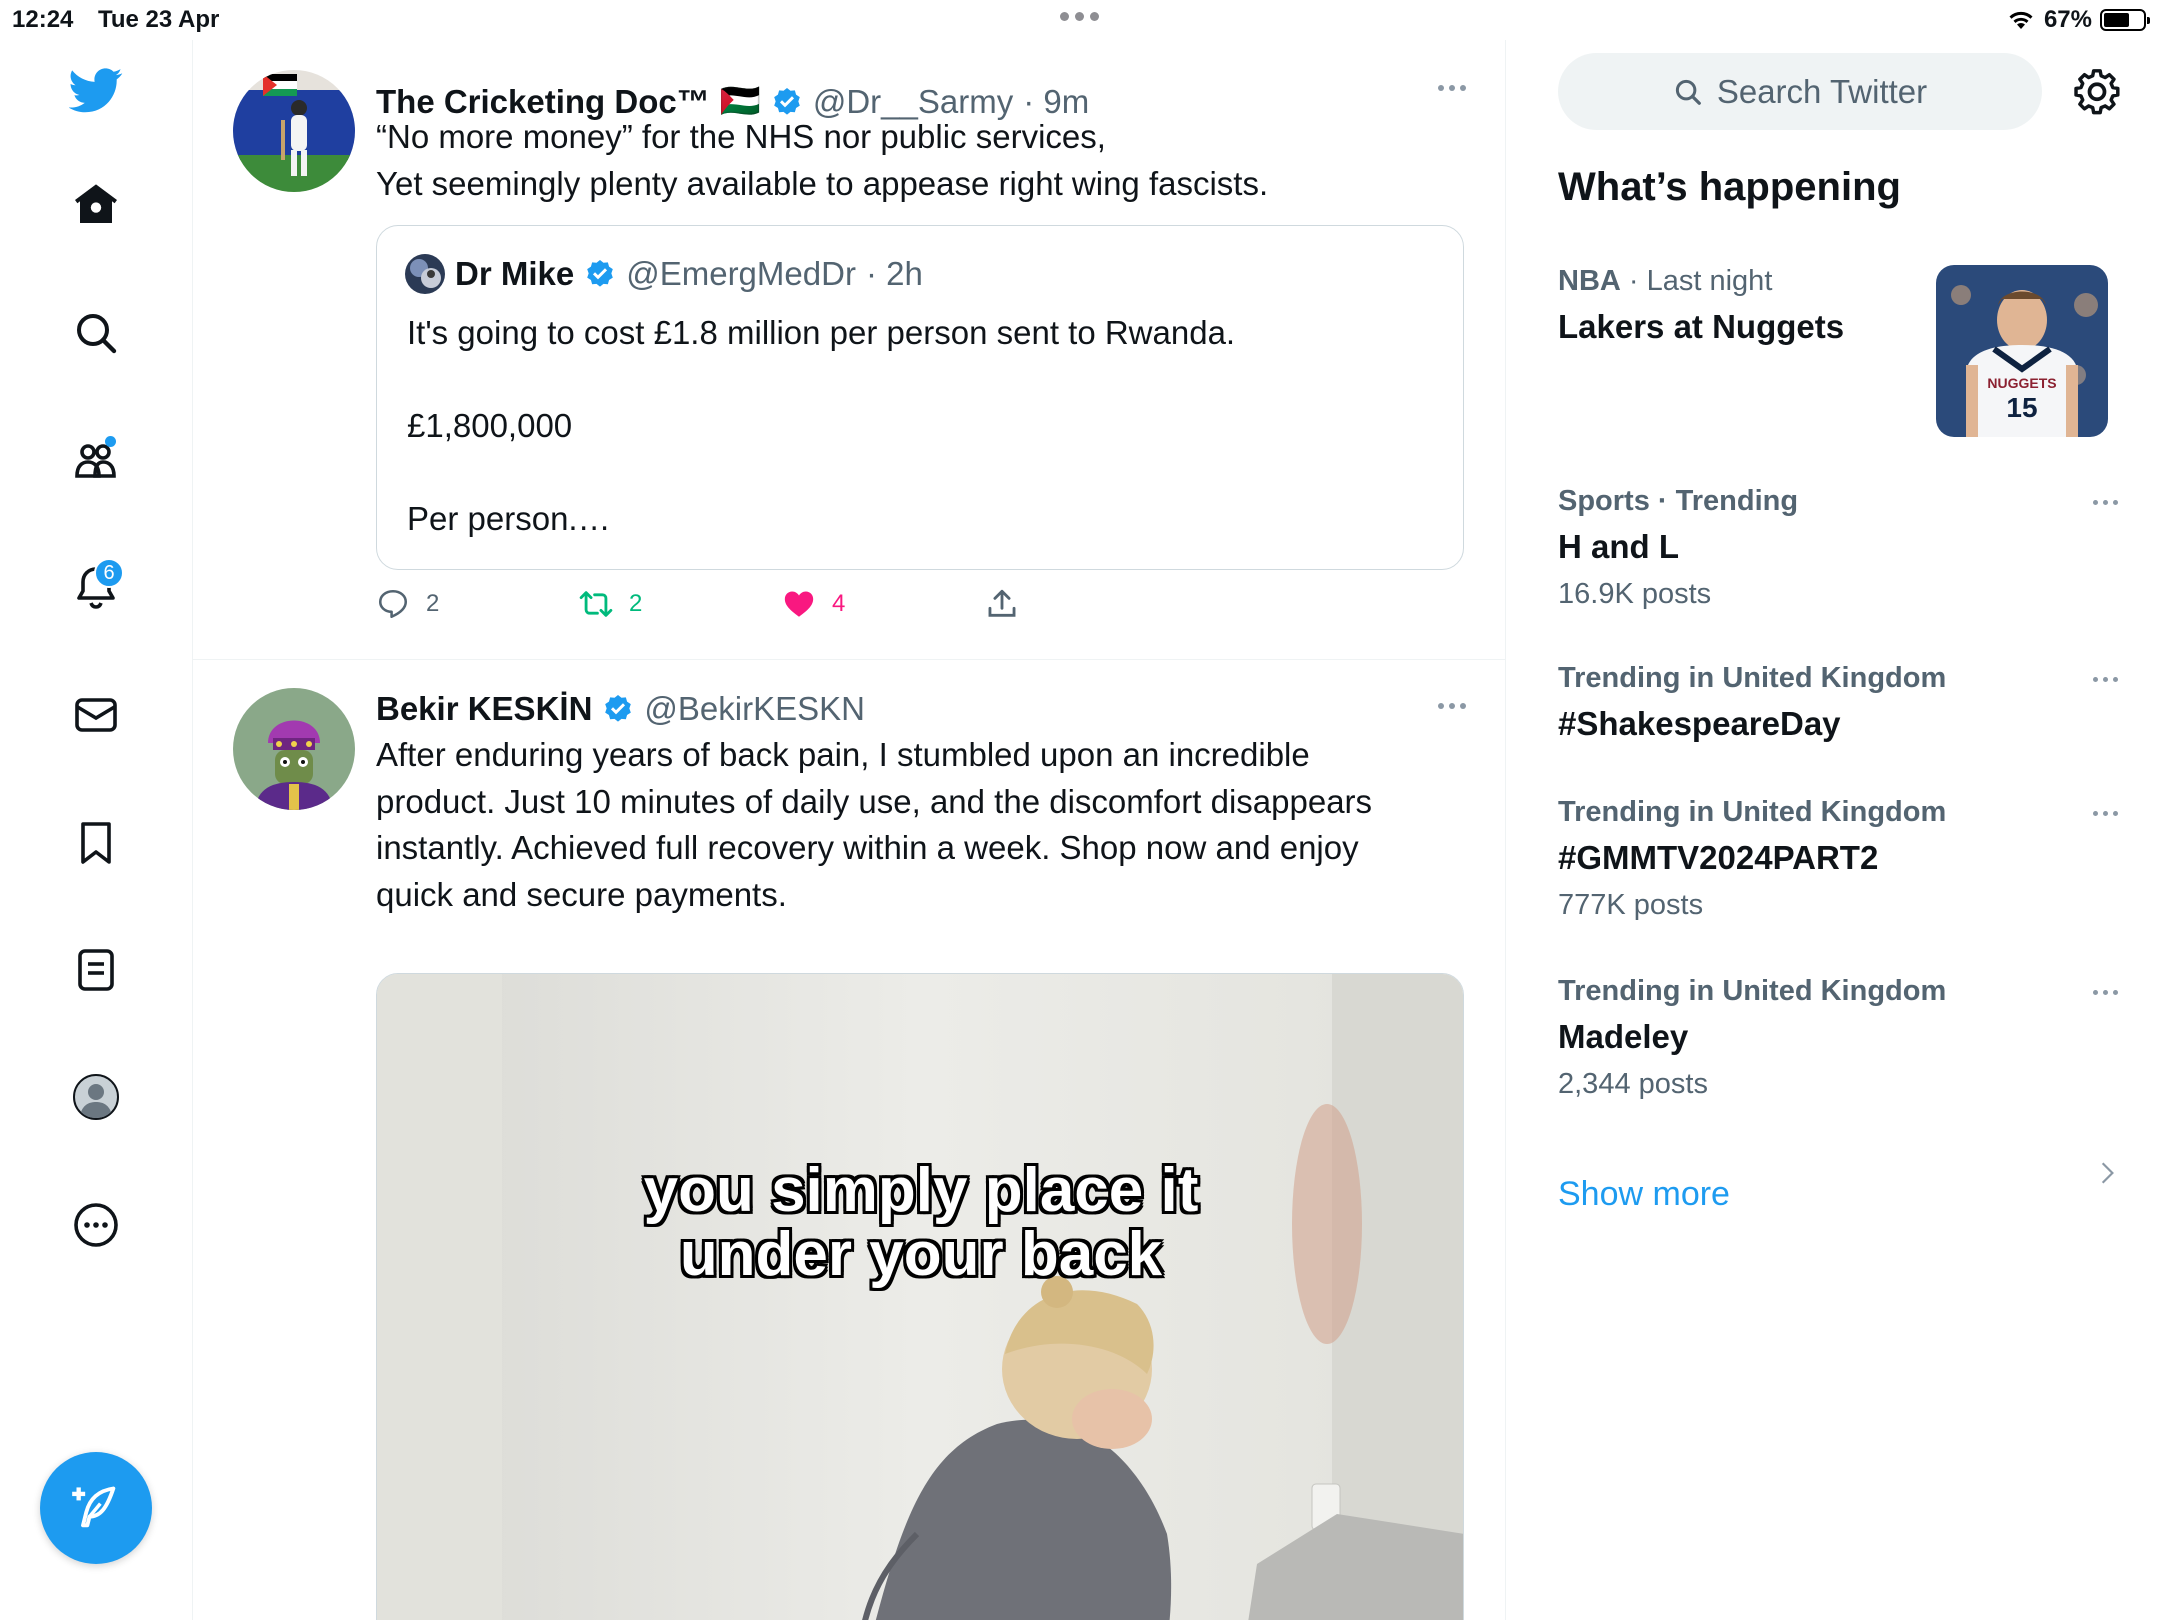  Describe the element at coordinates (680, 604) in the screenshot. I see `retweet-button: 2` at that location.